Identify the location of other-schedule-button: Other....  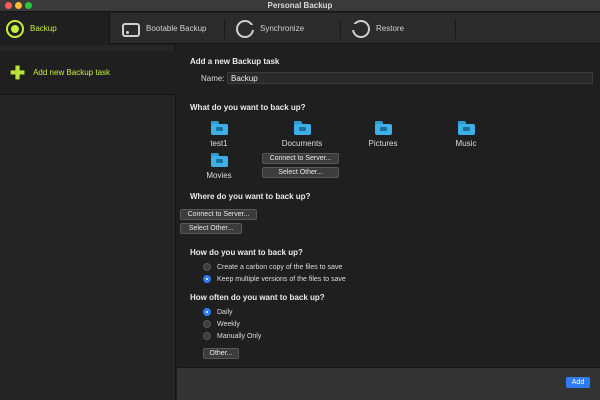
(221, 353).